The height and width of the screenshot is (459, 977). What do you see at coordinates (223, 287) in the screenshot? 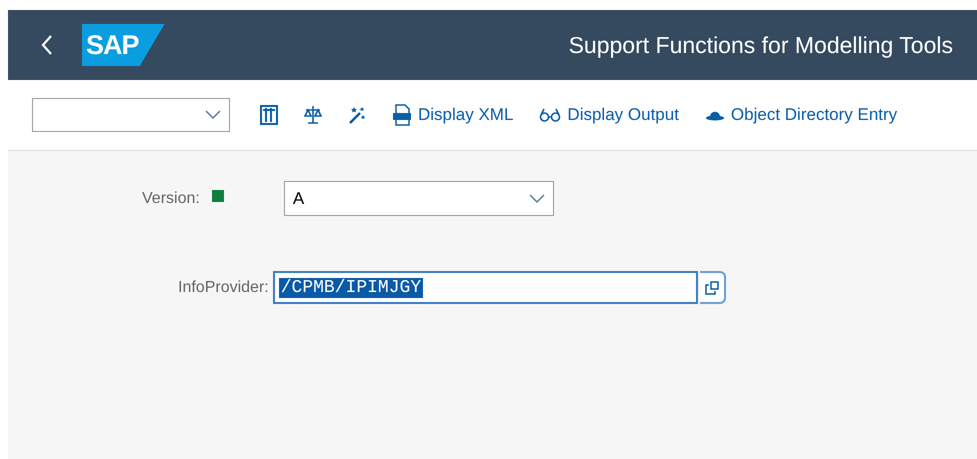
I see `field-label: InfoProvider:` at bounding box center [223, 287].